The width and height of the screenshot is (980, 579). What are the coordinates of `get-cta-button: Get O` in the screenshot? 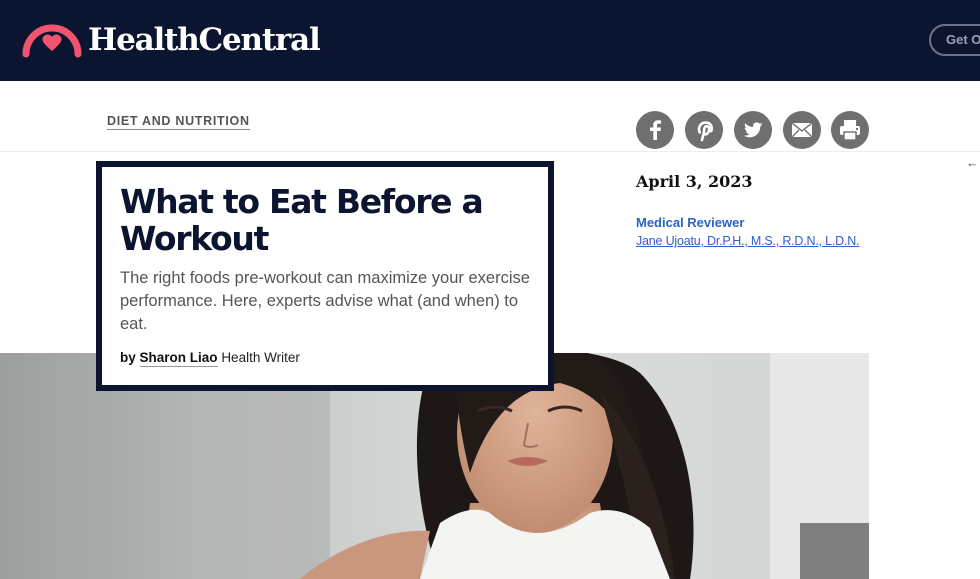 It's located at (954, 40).